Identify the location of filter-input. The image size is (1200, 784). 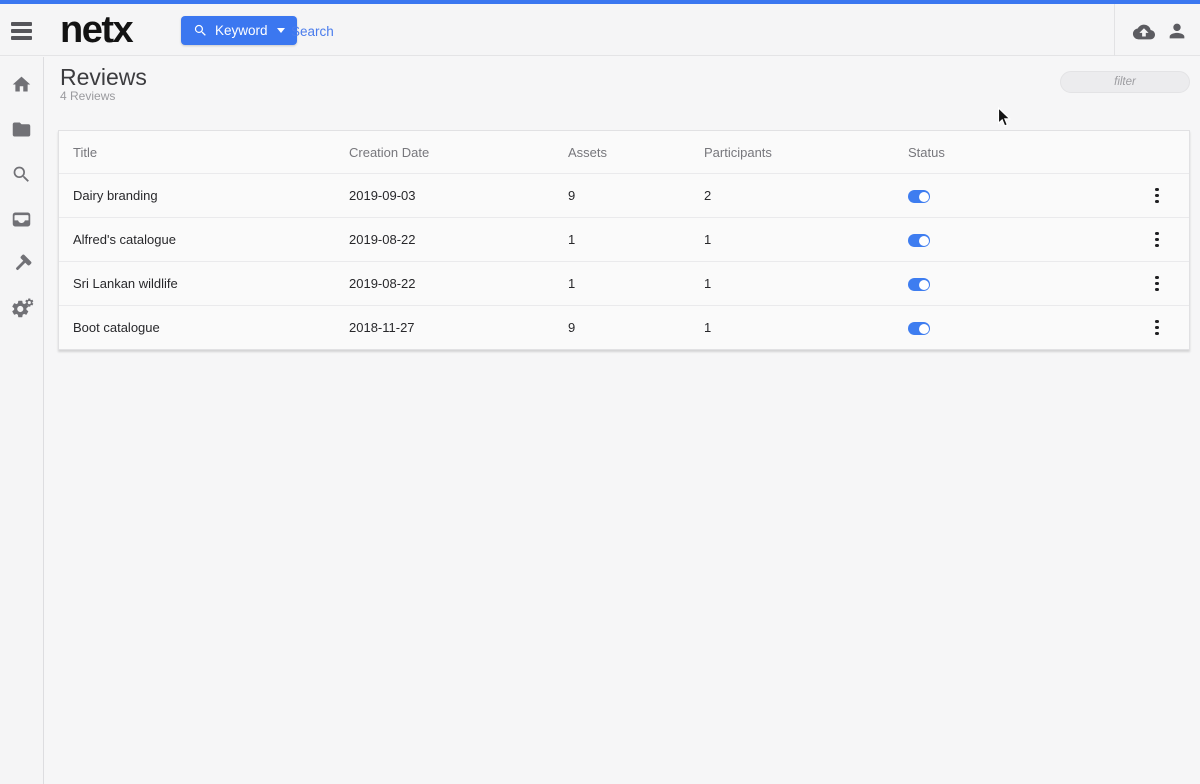
(1125, 82).